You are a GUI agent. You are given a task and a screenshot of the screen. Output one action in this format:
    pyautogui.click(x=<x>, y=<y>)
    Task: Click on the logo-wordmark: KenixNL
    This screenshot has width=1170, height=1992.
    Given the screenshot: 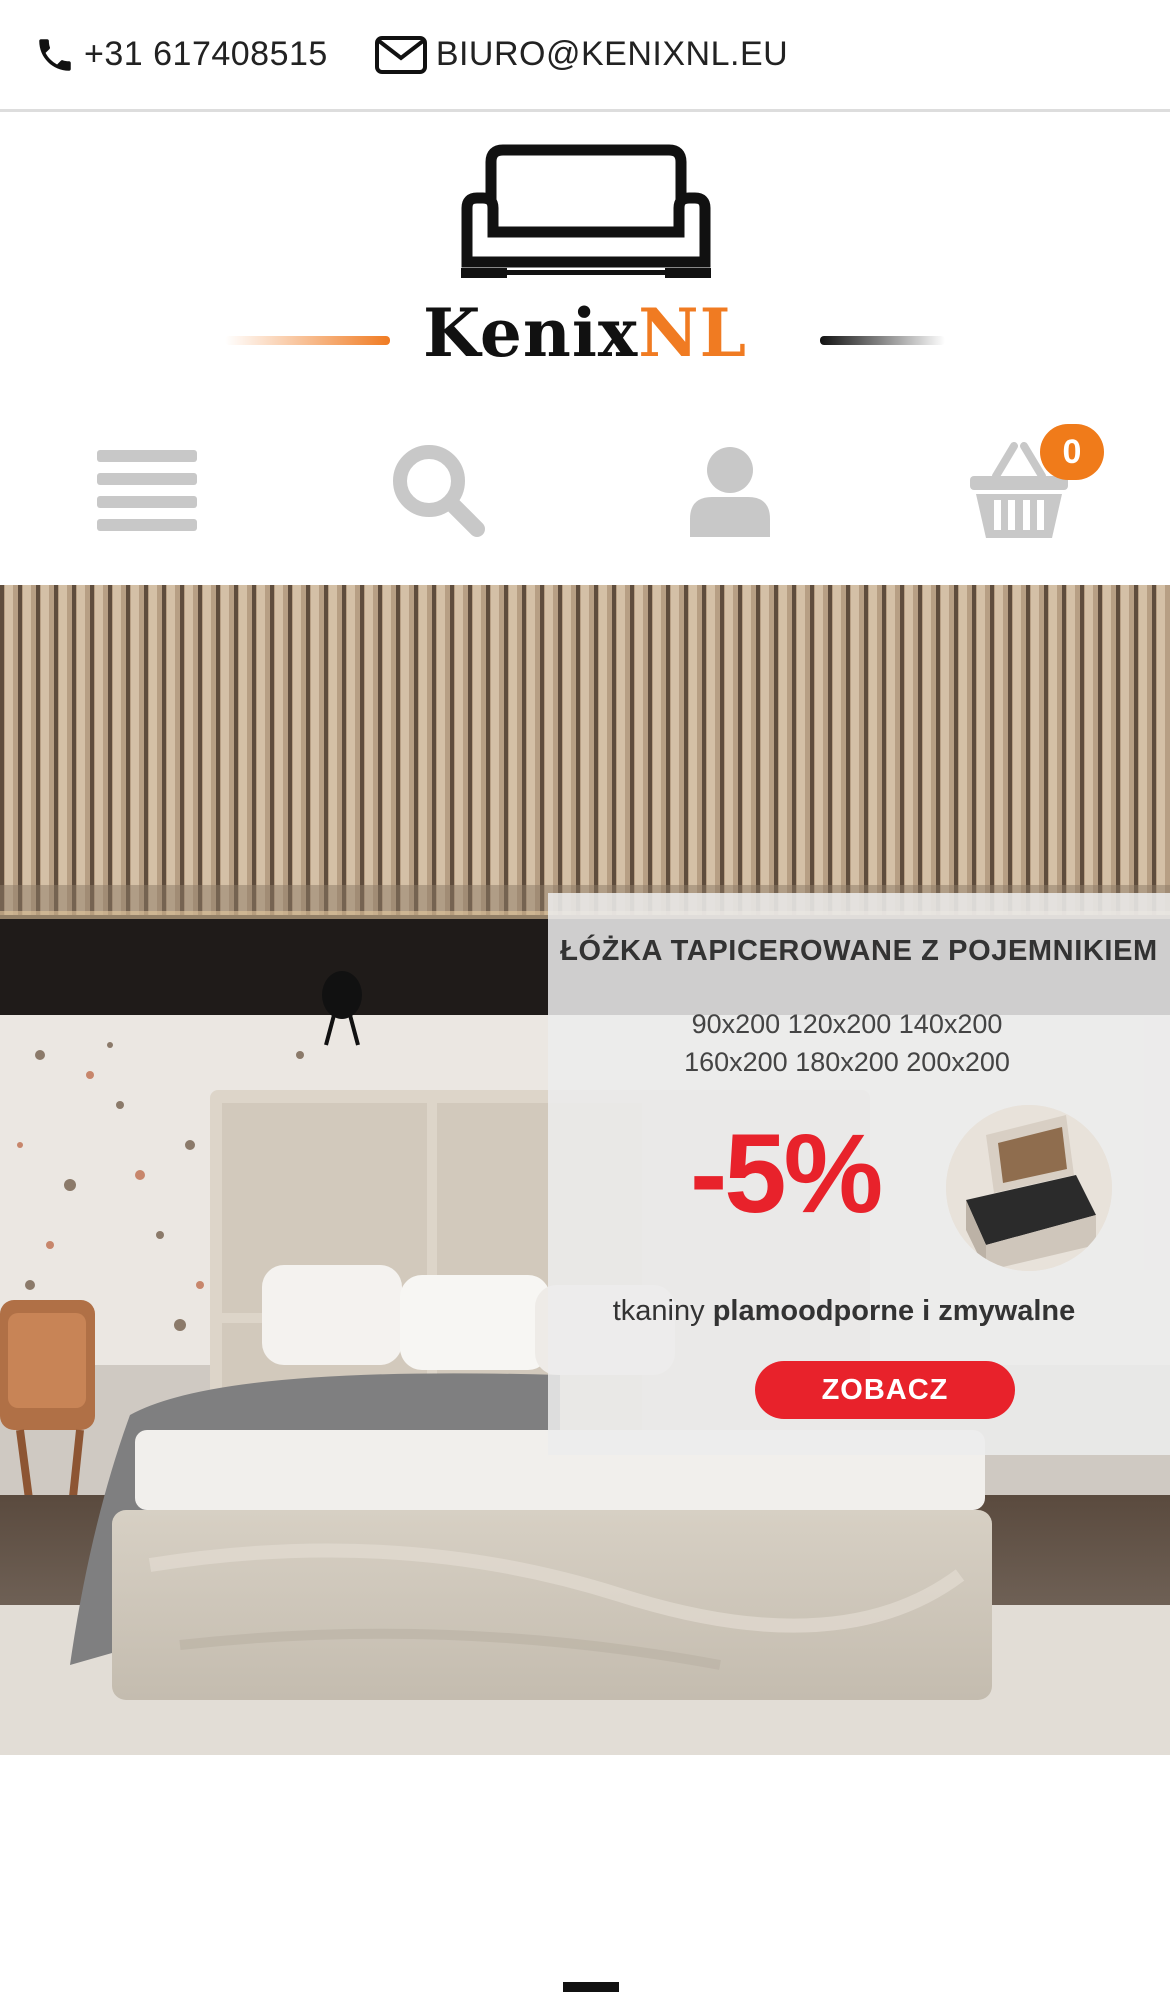 What is the action you would take?
    pyautogui.click(x=585, y=333)
    